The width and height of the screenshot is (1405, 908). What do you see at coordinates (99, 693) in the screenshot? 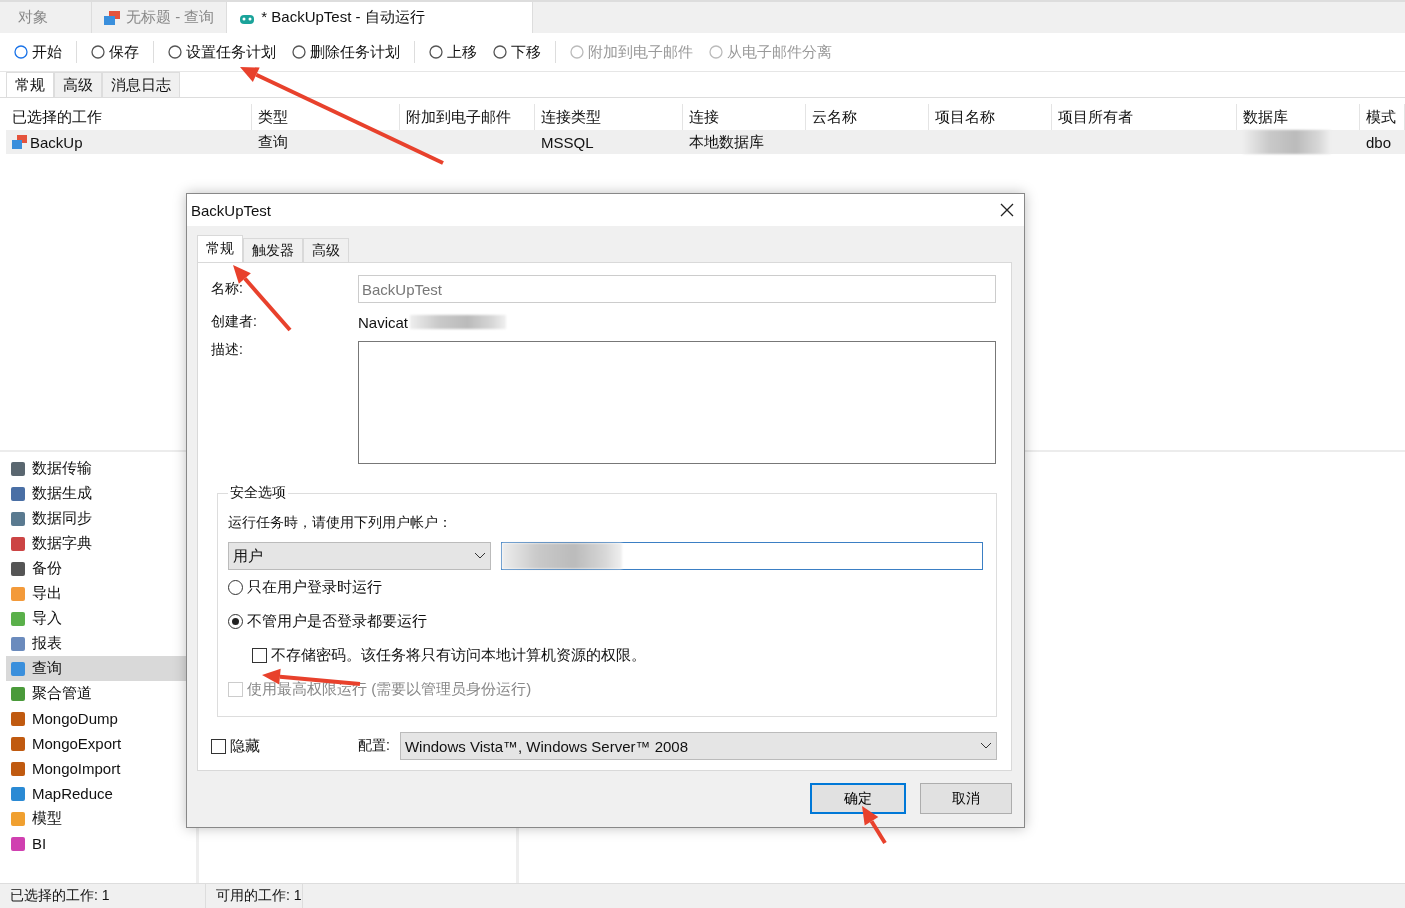
I see `tool-item: 聚合管道` at bounding box center [99, 693].